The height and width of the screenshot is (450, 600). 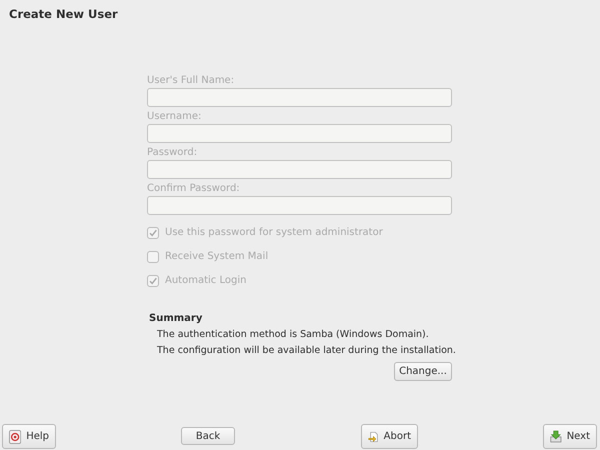 I want to click on abort-button: Abort, so click(x=389, y=436).